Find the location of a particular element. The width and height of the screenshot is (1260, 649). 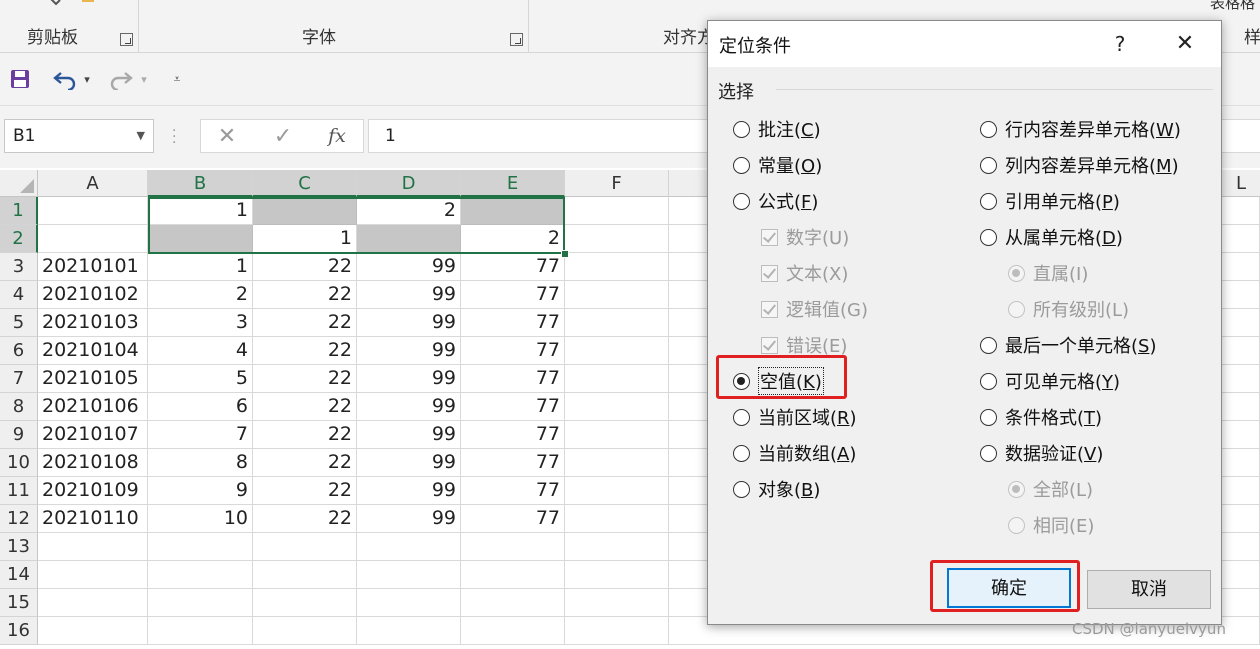

cell-f11 is located at coordinates (617, 491).